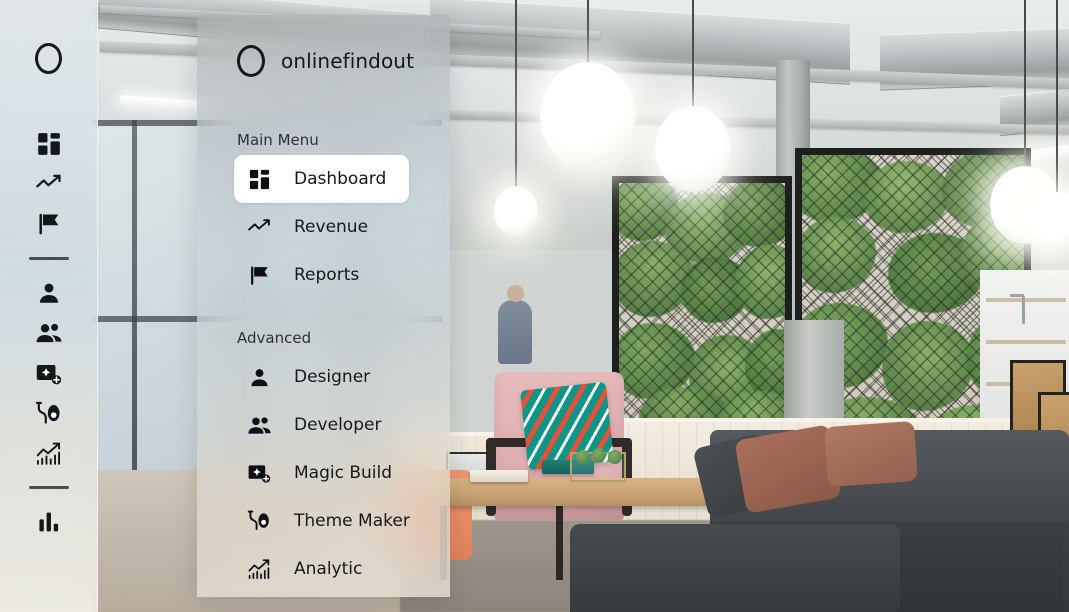 The width and height of the screenshot is (1069, 612). I want to click on nav-item-label: Analytic, so click(328, 569).